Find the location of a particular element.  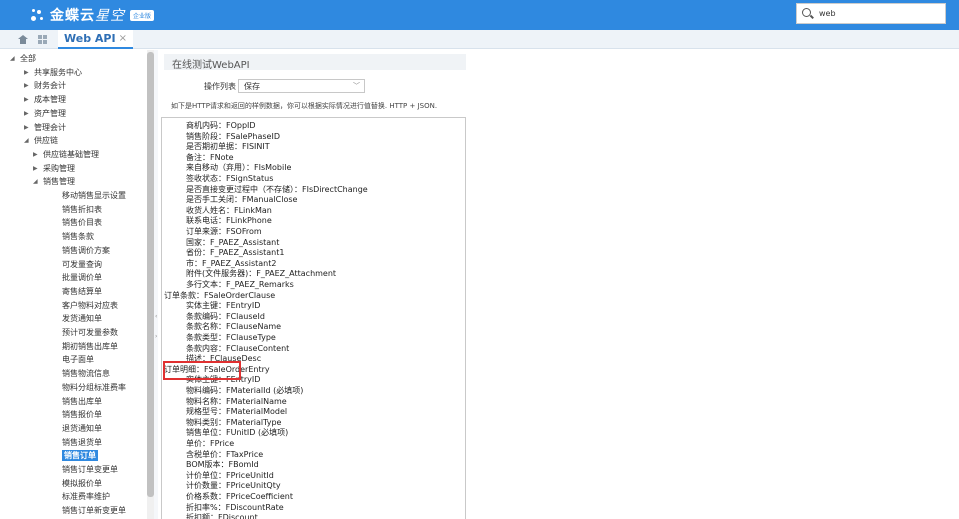

sidebar-tree-item: 批量调价单 is located at coordinates (82, 277).